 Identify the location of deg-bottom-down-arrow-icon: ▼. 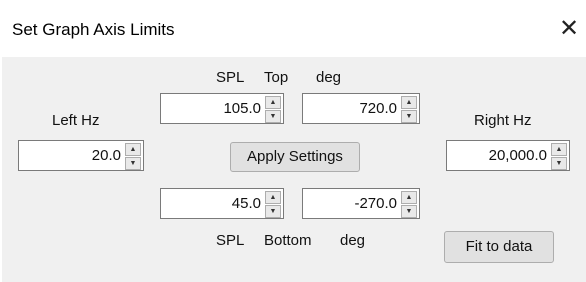
(409, 211).